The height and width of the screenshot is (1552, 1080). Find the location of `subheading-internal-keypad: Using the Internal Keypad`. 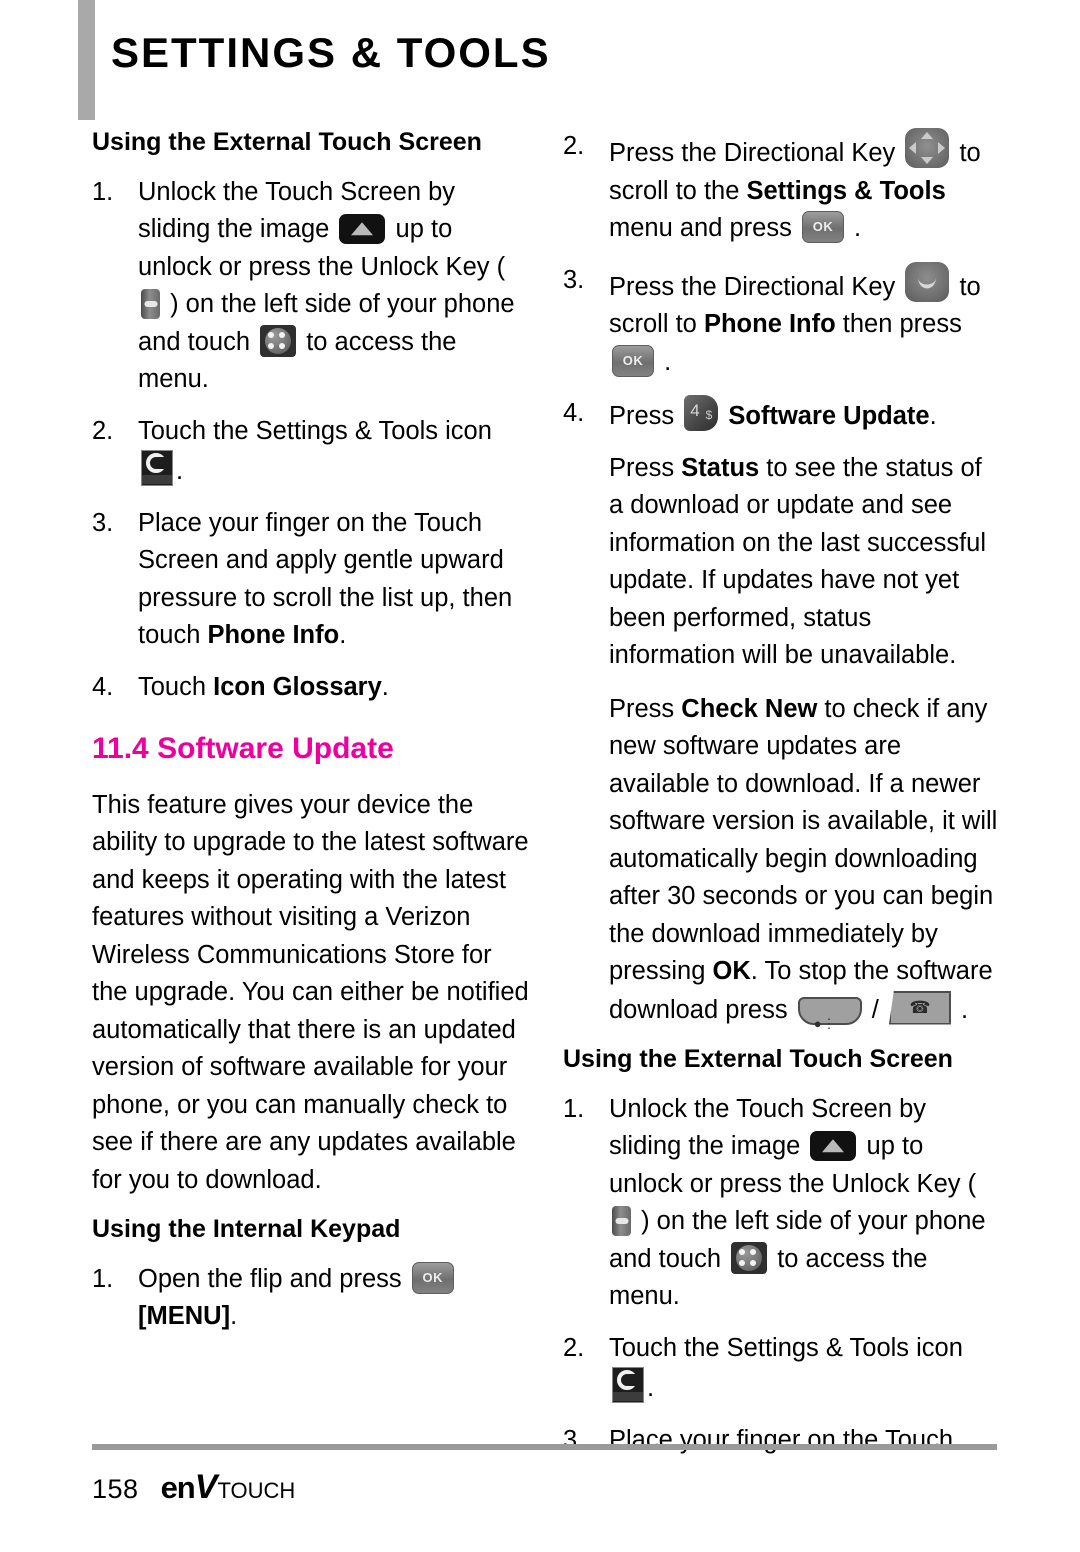

subheading-internal-keypad: Using the Internal Keypad is located at coordinates (246, 1229).